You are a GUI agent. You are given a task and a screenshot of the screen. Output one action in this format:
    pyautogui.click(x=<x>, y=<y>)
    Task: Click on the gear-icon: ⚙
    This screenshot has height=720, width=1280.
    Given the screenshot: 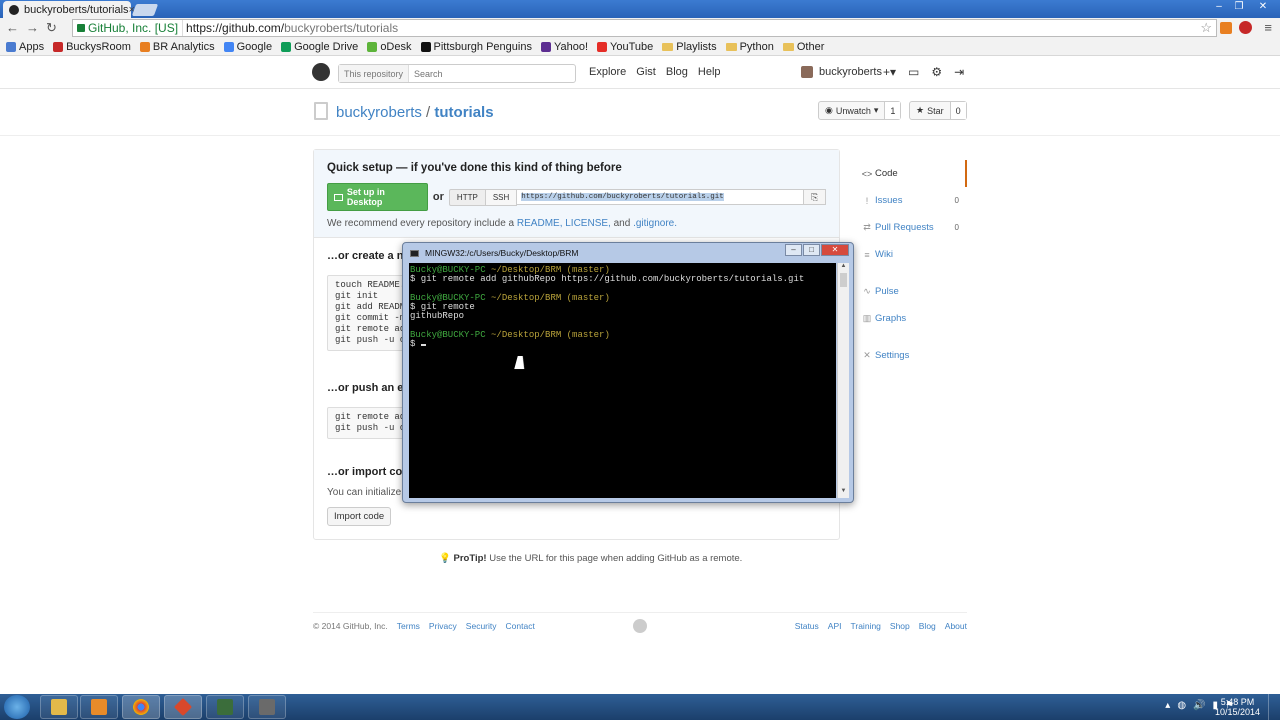 What is the action you would take?
    pyautogui.click(x=936, y=72)
    